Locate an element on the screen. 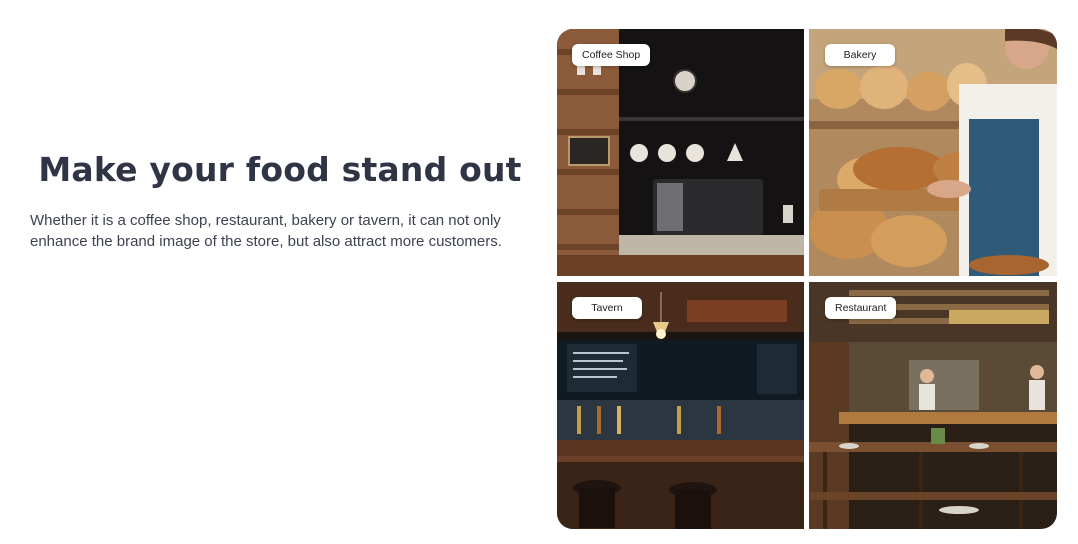 The width and height of the screenshot is (1078, 544). bakery-image: Bakery is located at coordinates (933, 152).